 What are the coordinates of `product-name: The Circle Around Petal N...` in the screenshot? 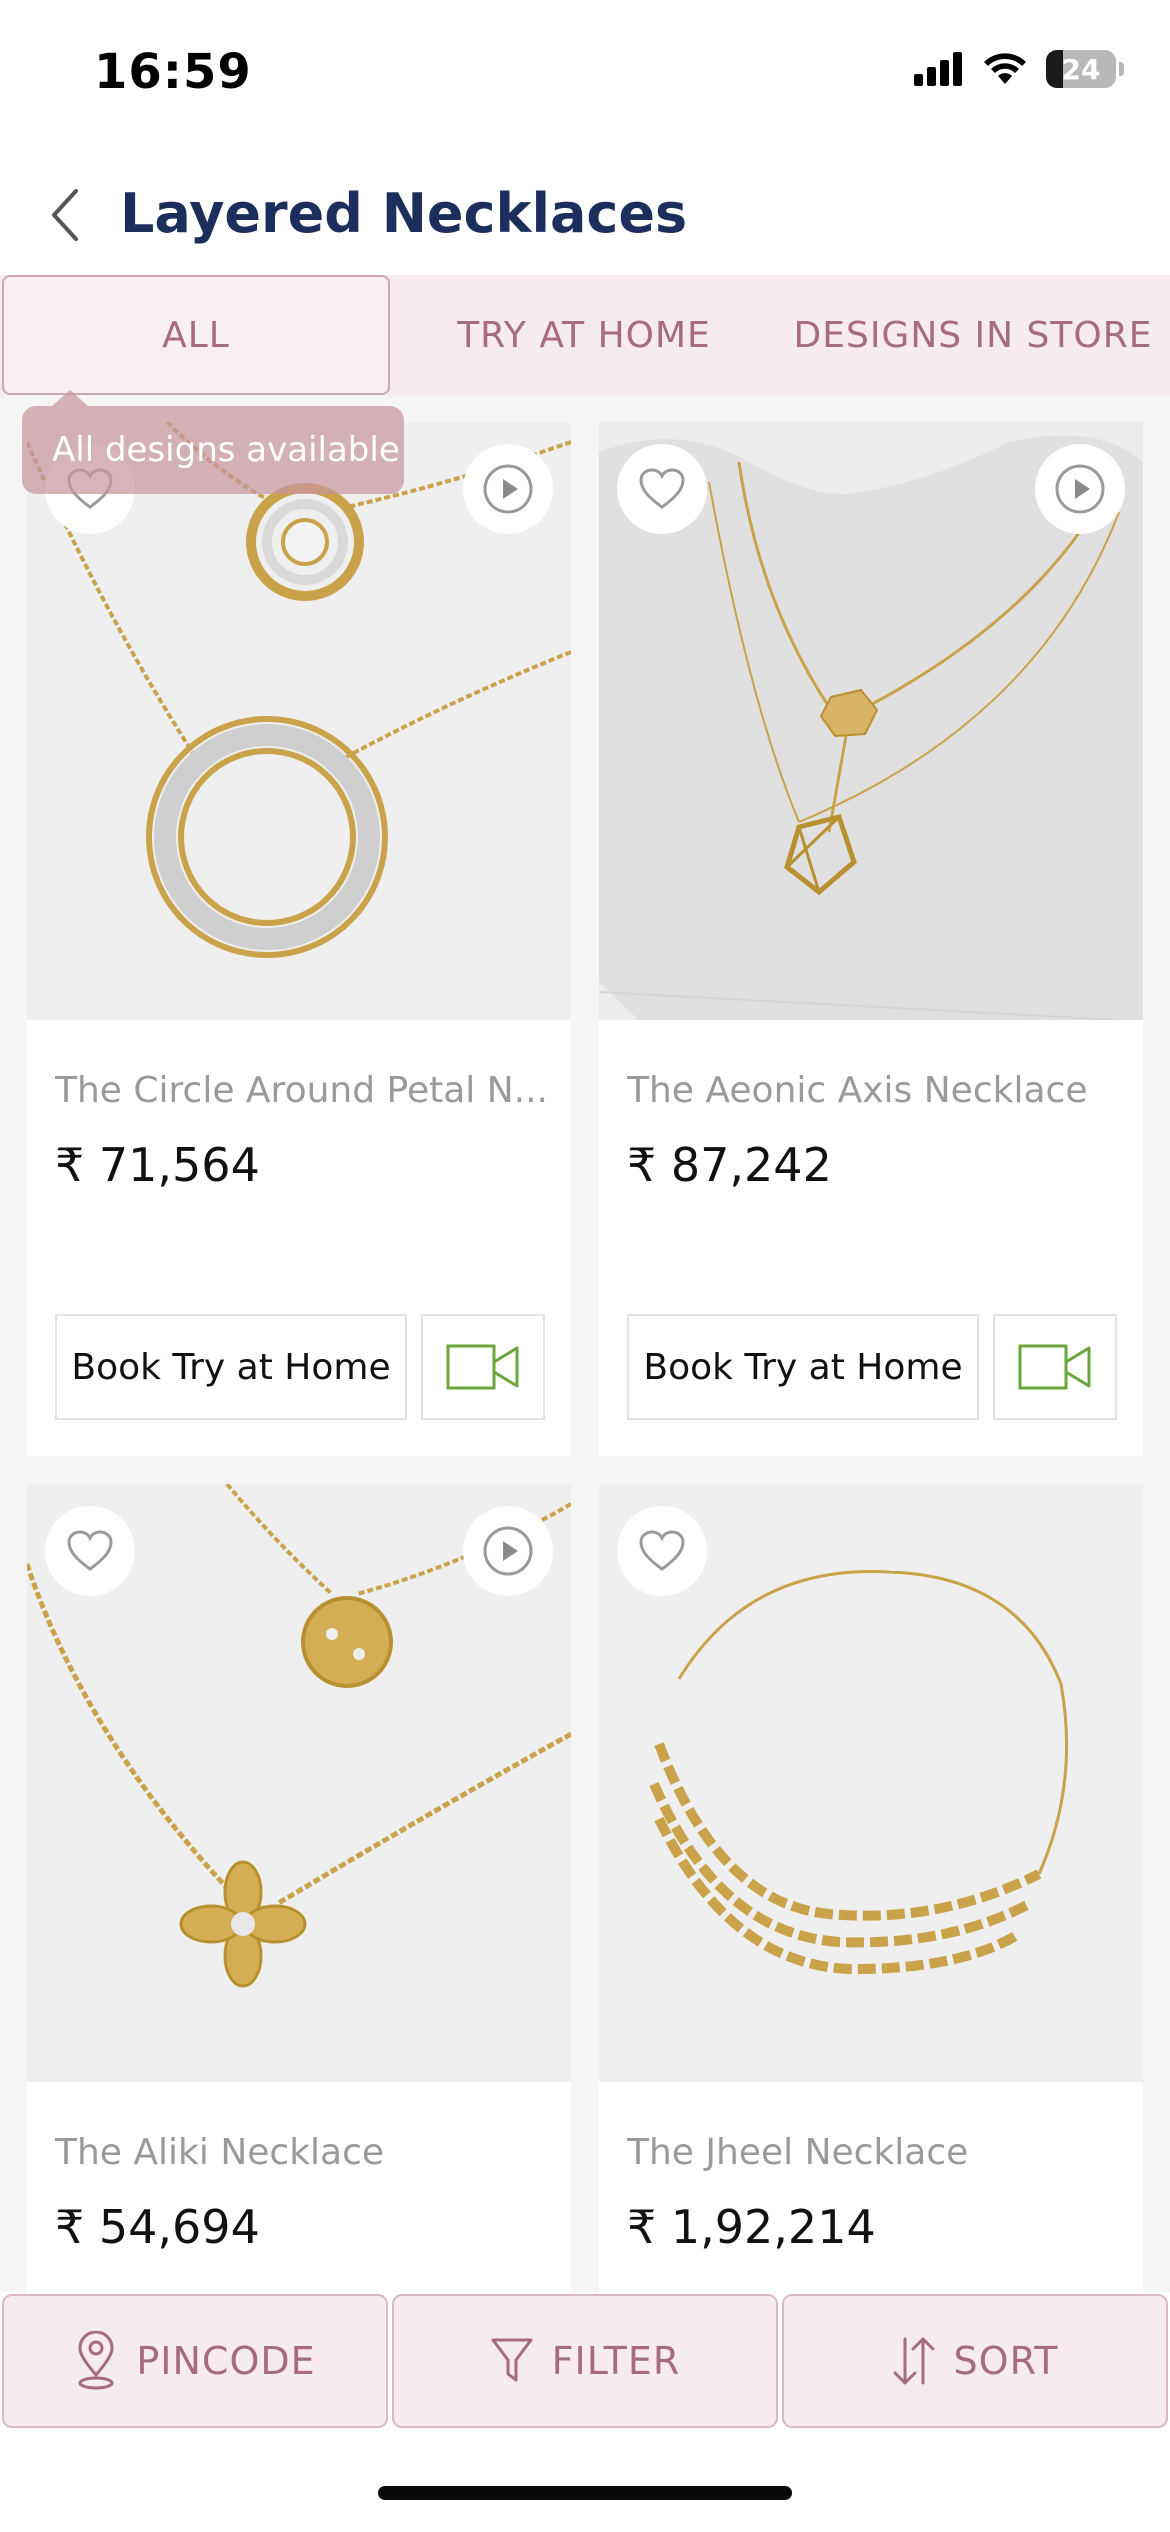 It's located at (305, 1090).